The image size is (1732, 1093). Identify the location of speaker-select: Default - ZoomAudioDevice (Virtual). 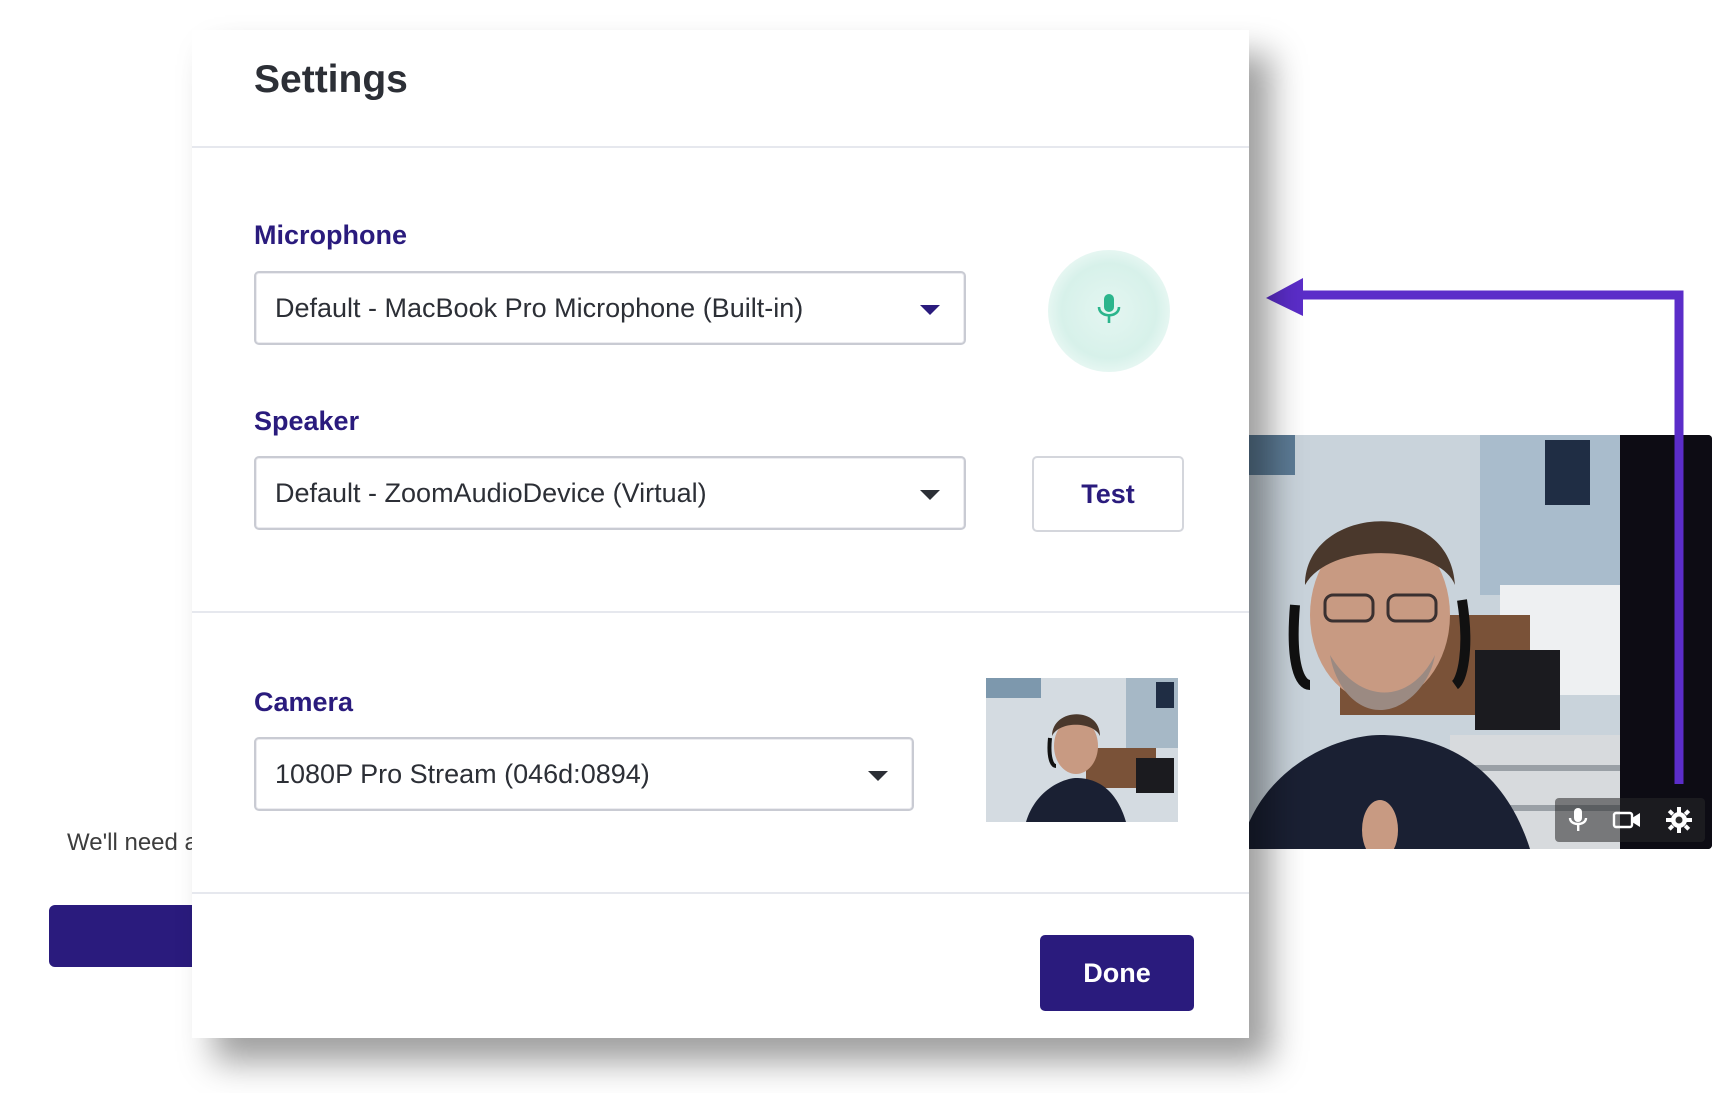
(610, 493).